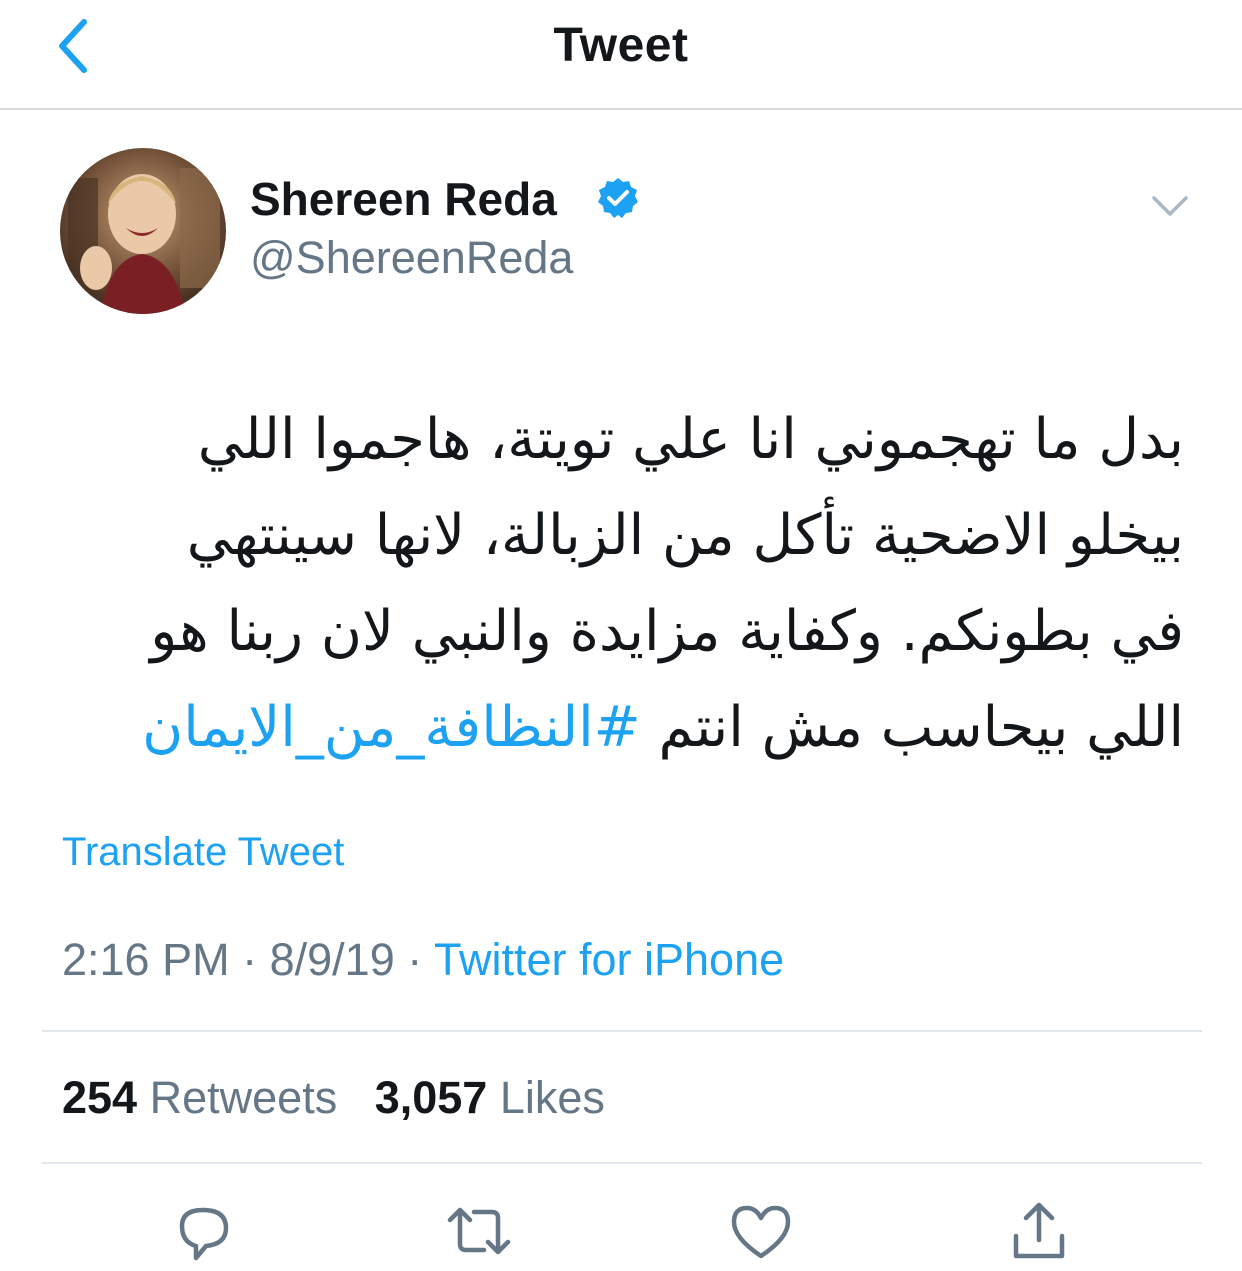 The image size is (1242, 1271). I want to click on share-icon, so click(1039, 1230).